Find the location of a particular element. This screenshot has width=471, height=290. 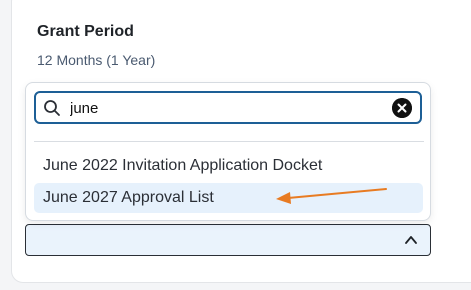

grant-period-label: Grant Period is located at coordinates (85, 31).